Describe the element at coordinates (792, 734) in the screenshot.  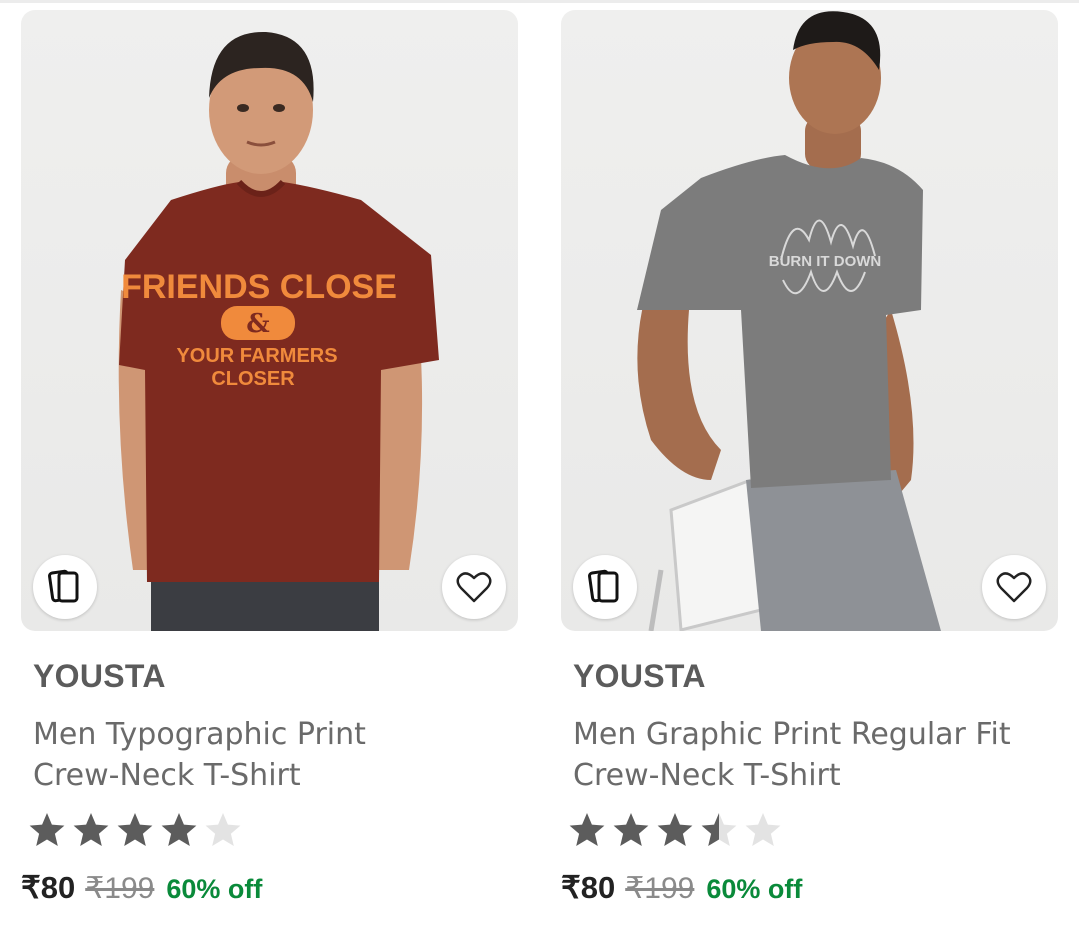
I see `product-title-line1: Men Graphic Print Regular Fit` at that location.